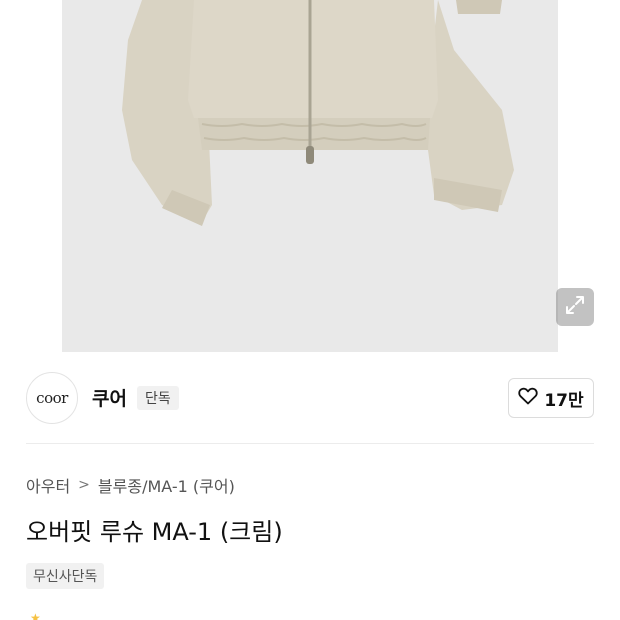  Describe the element at coordinates (528, 398) in the screenshot. I see `heart-outline-icon` at that location.